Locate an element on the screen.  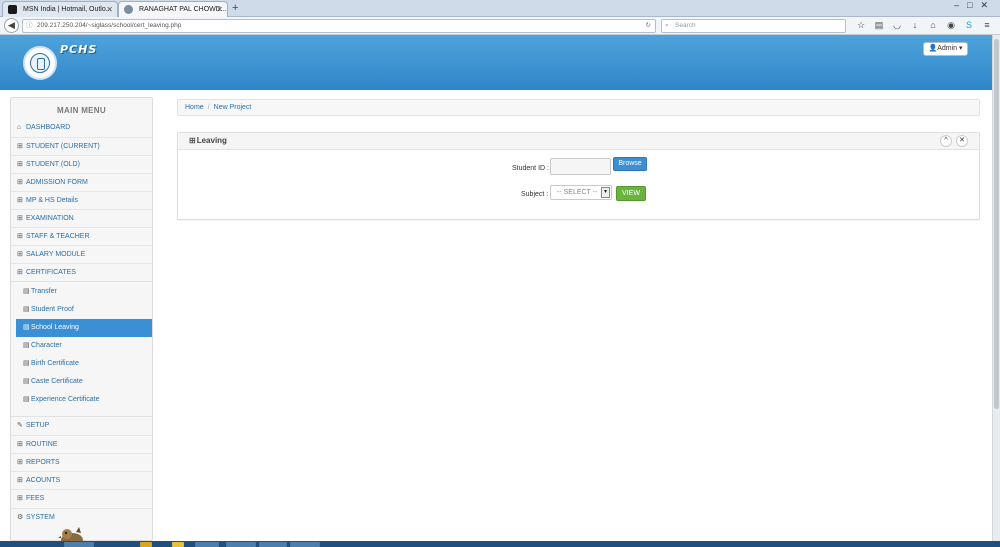
back-button: ◀ is located at coordinates (11, 25).